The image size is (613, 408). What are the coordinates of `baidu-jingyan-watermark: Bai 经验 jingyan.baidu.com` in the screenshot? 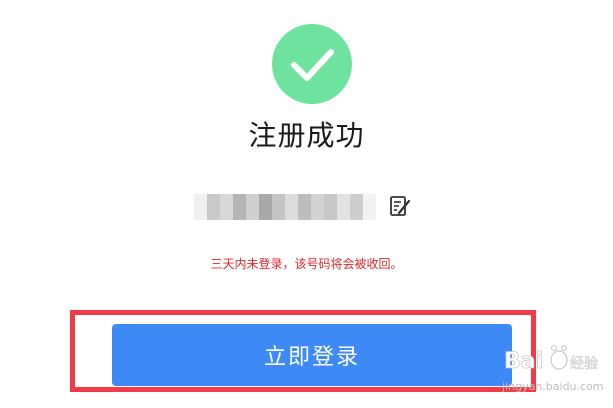 It's located at (554, 369).